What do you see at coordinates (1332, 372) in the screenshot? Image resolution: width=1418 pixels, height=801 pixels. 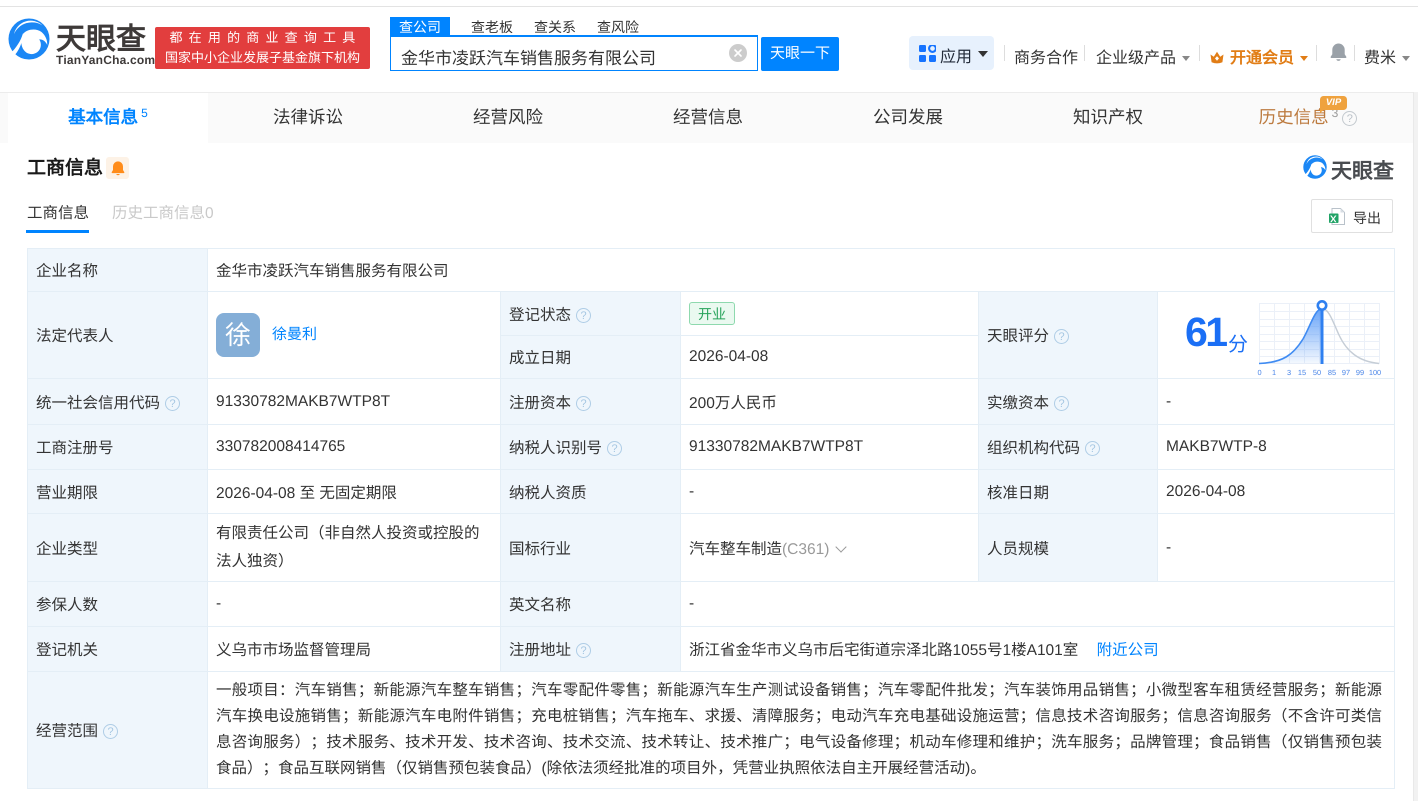 I see `svg-text: 85` at bounding box center [1332, 372].